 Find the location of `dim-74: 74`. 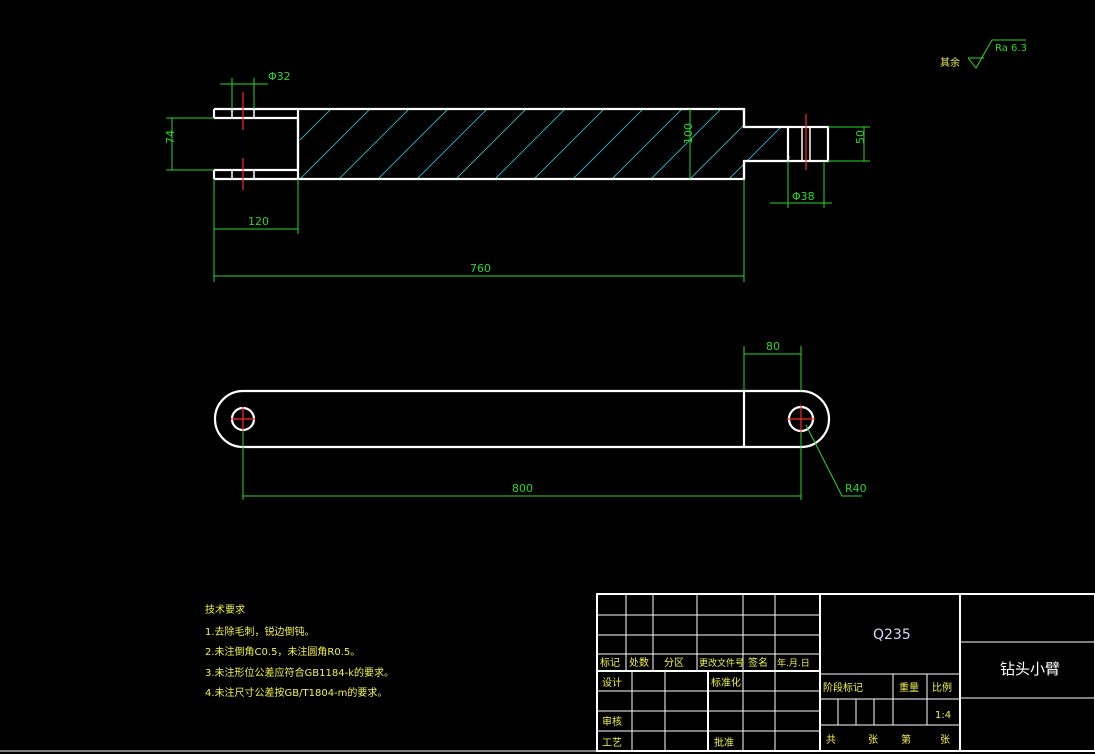

dim-74: 74 is located at coordinates (170, 137).